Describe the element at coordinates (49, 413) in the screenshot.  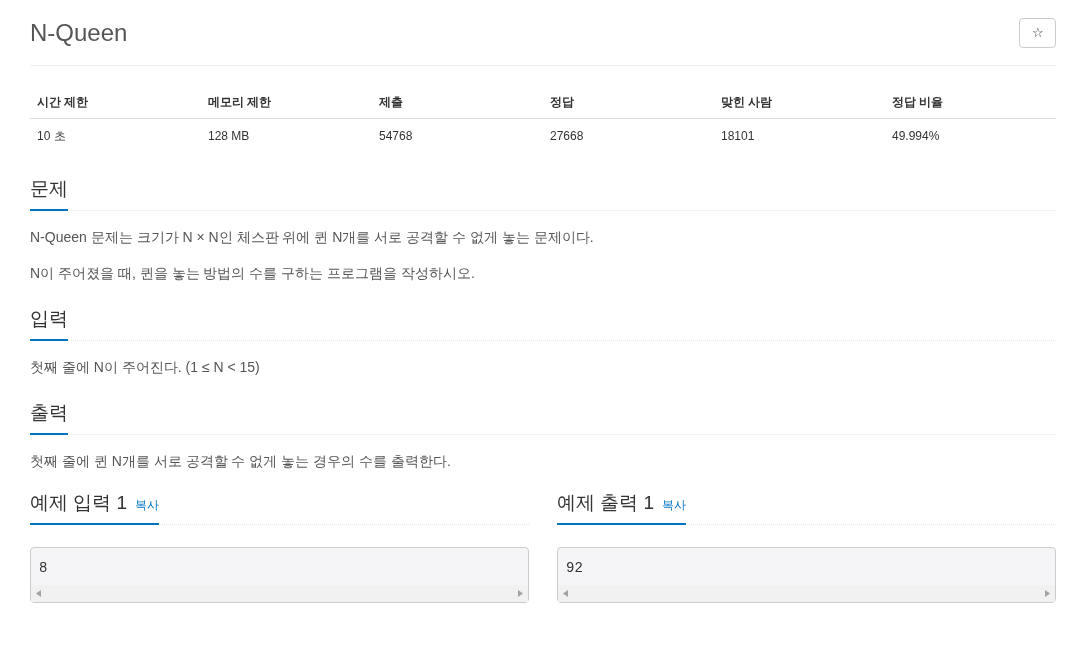
I see `section-heading: 출력` at that location.